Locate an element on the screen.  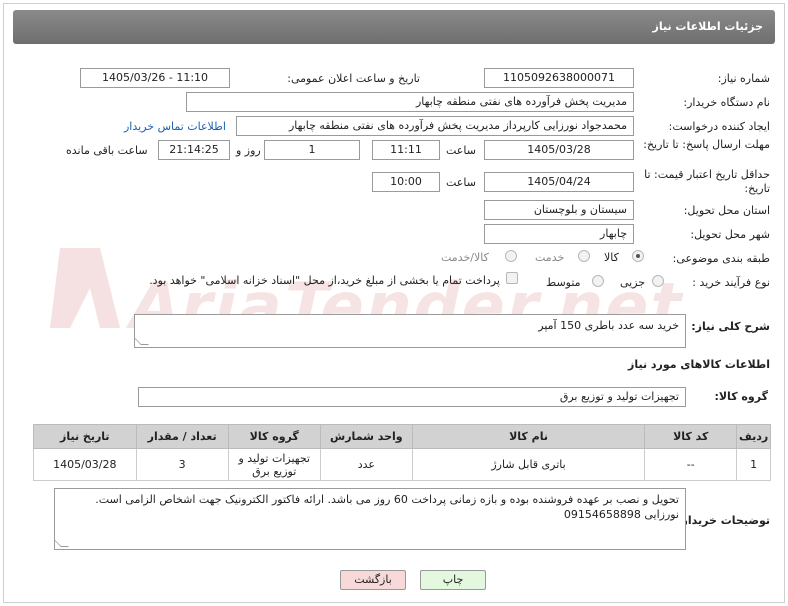
reply-date-field: 1405/03/28 is located at coordinates (559, 150).